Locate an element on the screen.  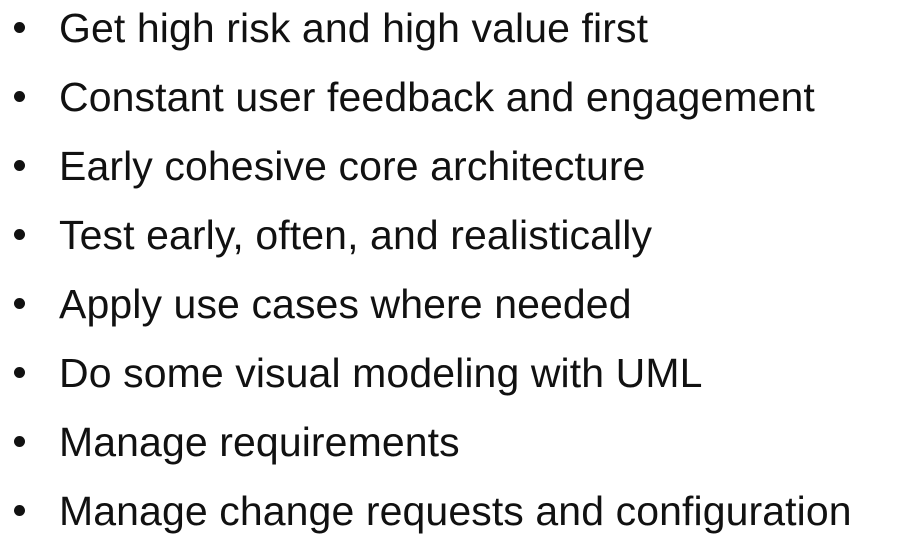
bullet-text: Manage requirements is located at coordinates (259, 442).